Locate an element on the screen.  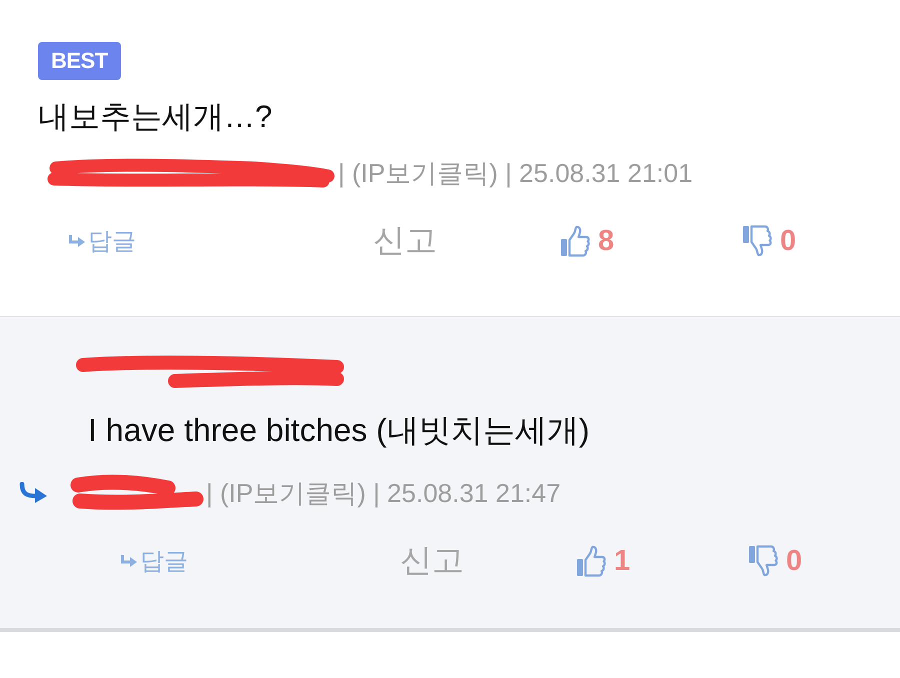
like-button: 1 is located at coordinates (603, 561).